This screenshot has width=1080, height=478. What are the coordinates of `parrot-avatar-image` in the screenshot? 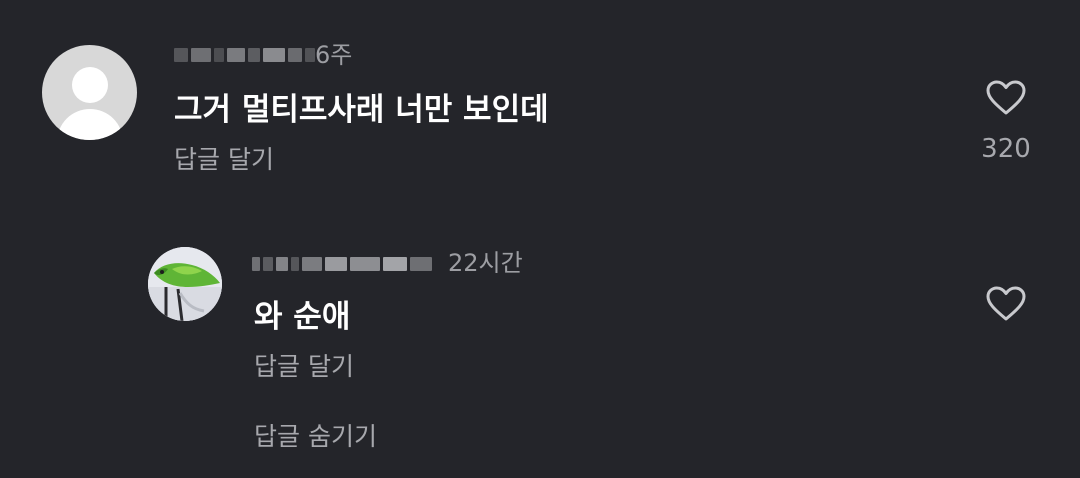 It's located at (185, 284).